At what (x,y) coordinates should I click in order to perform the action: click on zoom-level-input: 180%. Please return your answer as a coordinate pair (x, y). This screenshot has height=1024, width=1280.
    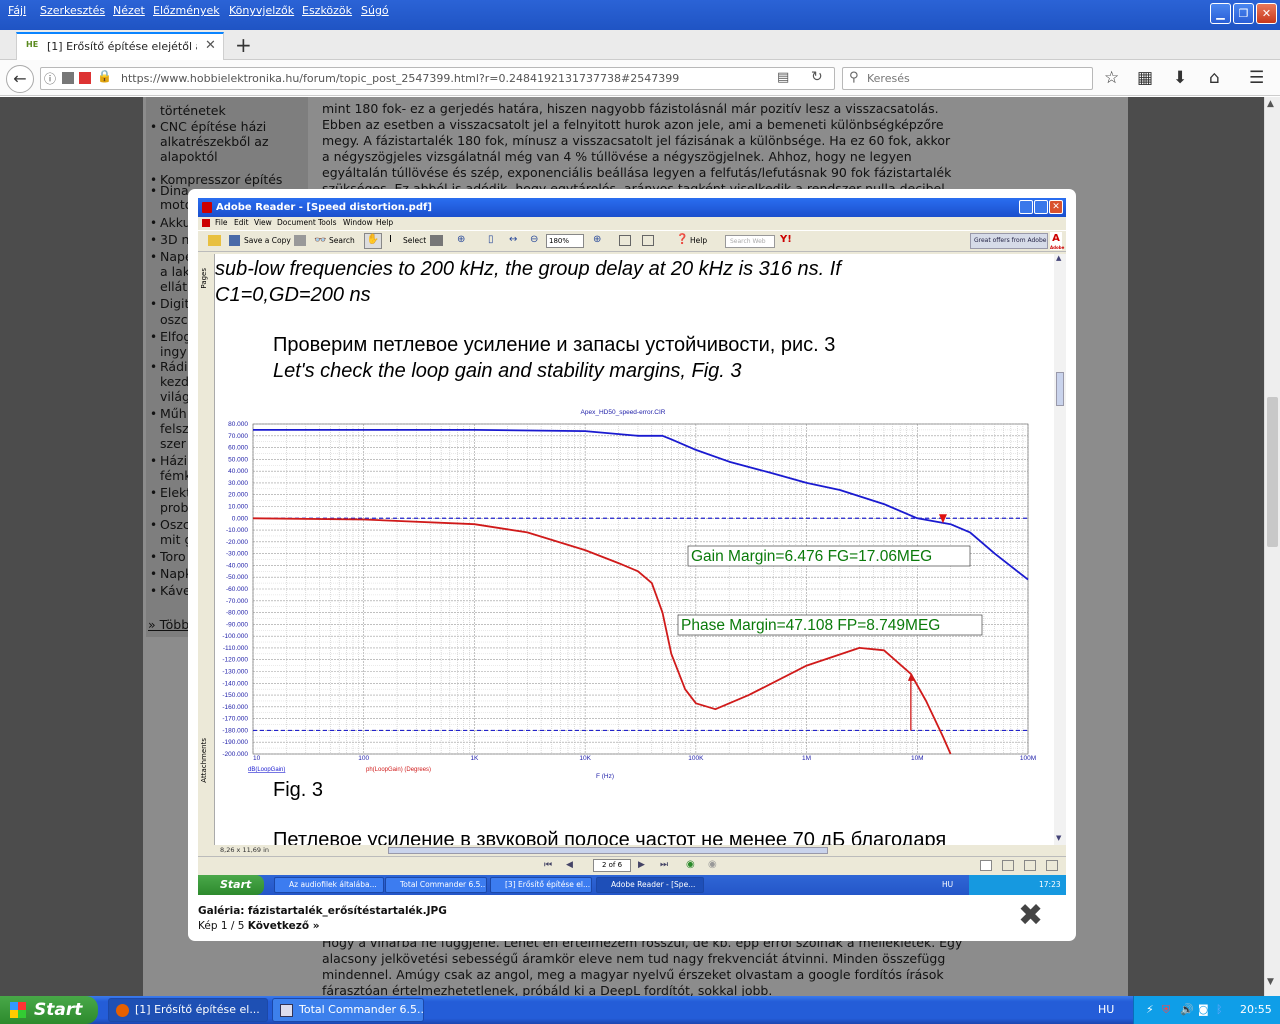
    Looking at the image, I should click on (565, 241).